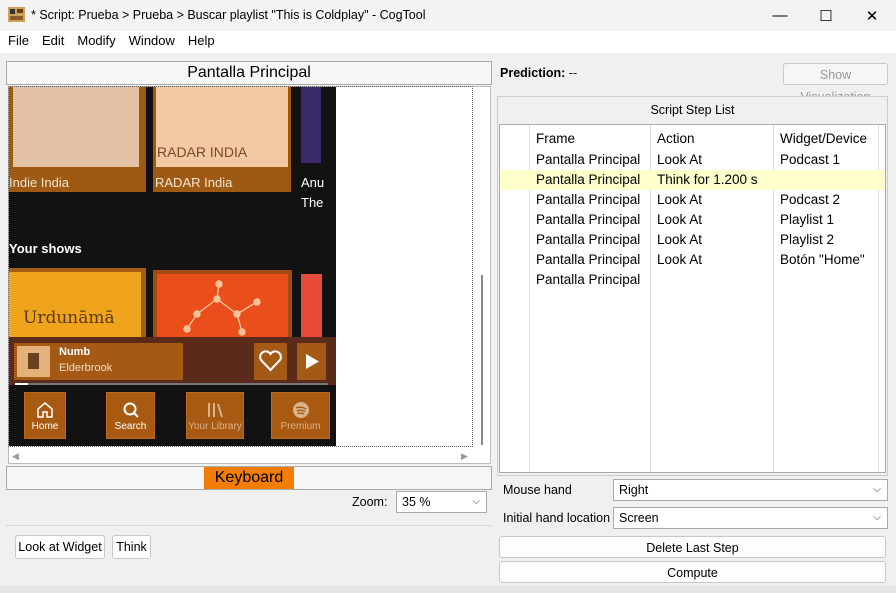 The height and width of the screenshot is (593, 896). Describe the element at coordinates (822, 259) in the screenshot. I see `cell-widget: Botón "Home"` at that location.